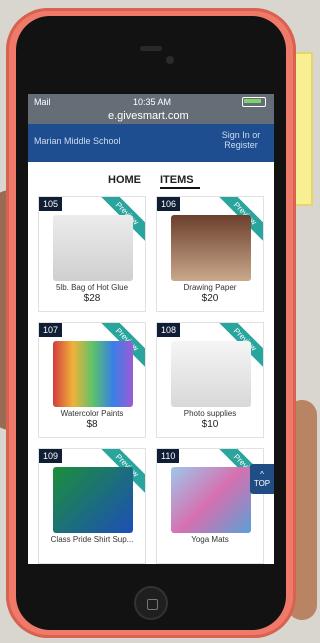  I want to click on item-price: $28, so click(92, 298).